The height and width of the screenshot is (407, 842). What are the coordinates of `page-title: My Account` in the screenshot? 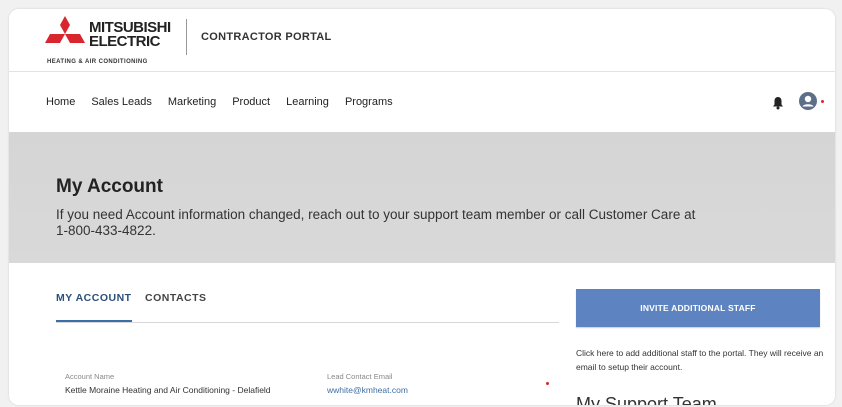 It's located at (109, 186).